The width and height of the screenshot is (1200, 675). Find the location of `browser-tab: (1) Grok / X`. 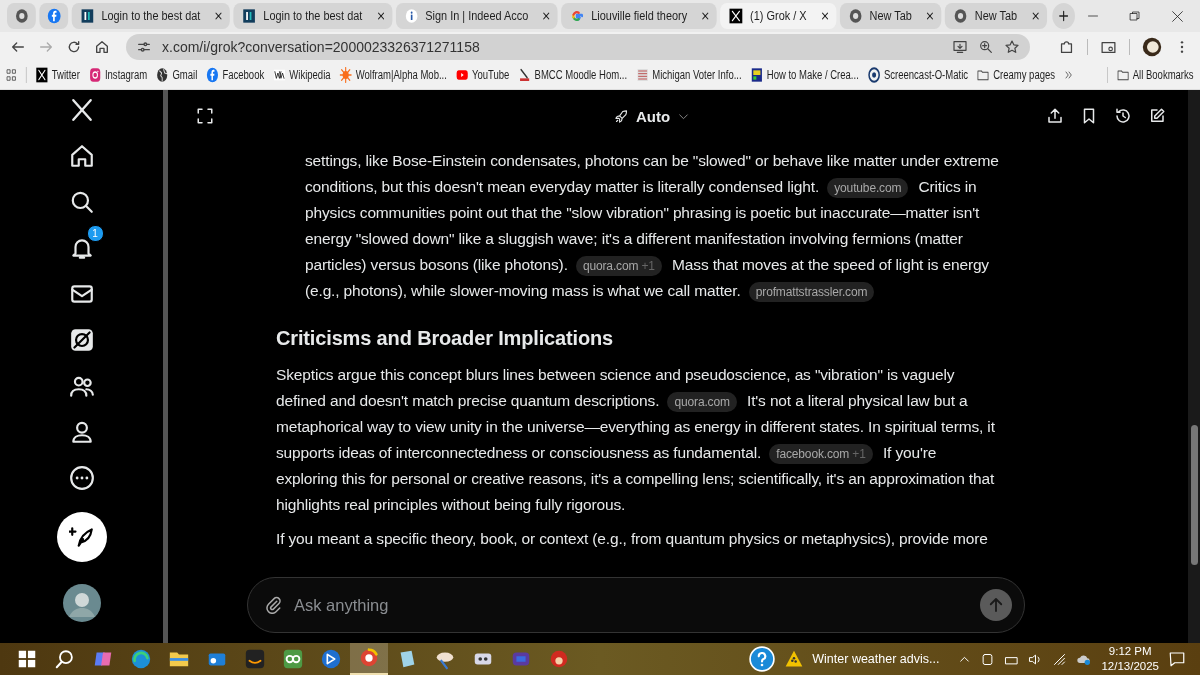

browser-tab: (1) Grok / X is located at coordinates (778, 16).